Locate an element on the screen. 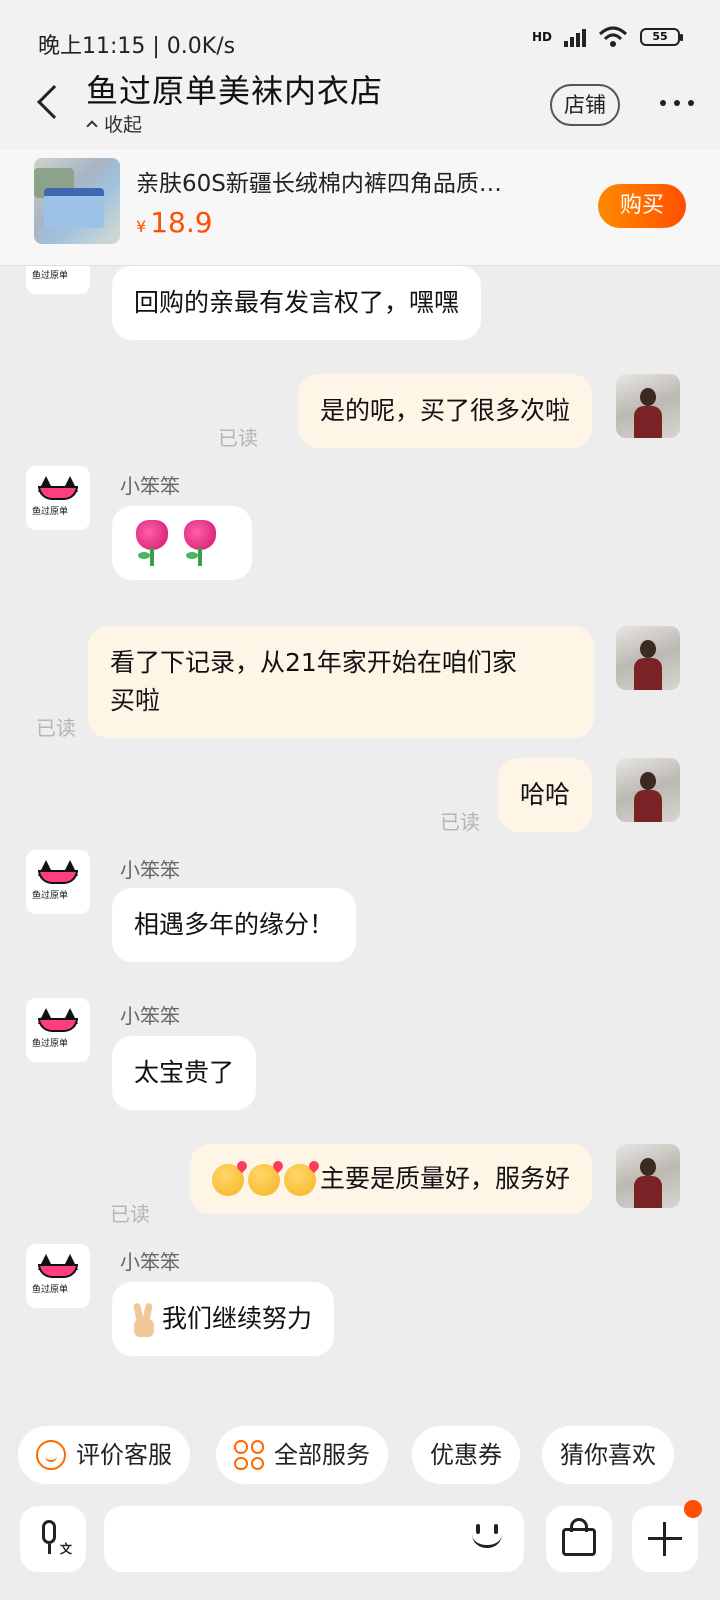  coupon-button: 优惠券 is located at coordinates (466, 1455).